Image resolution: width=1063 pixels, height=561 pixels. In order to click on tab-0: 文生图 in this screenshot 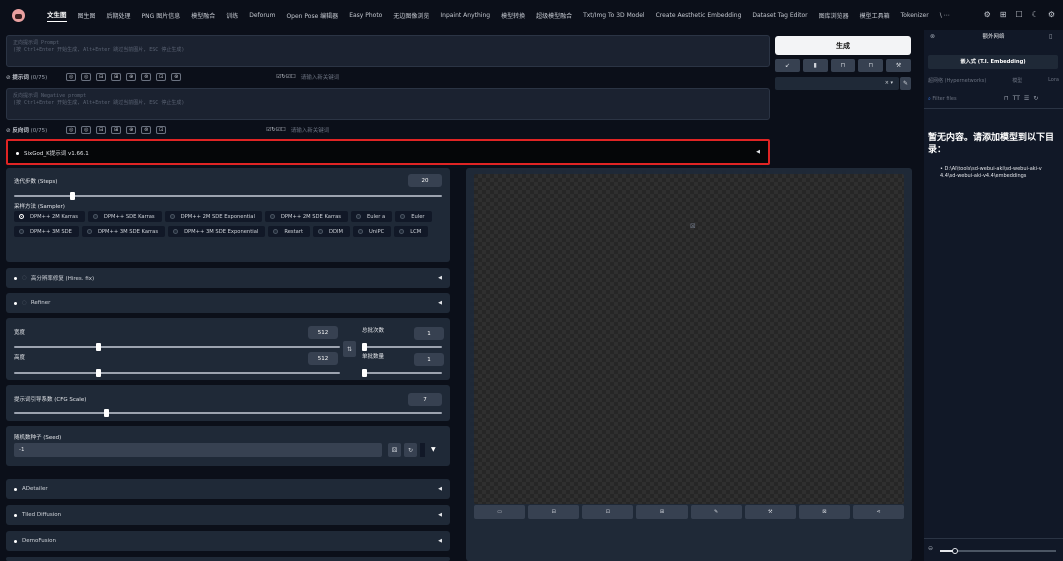, I will do `click(57, 15)`.